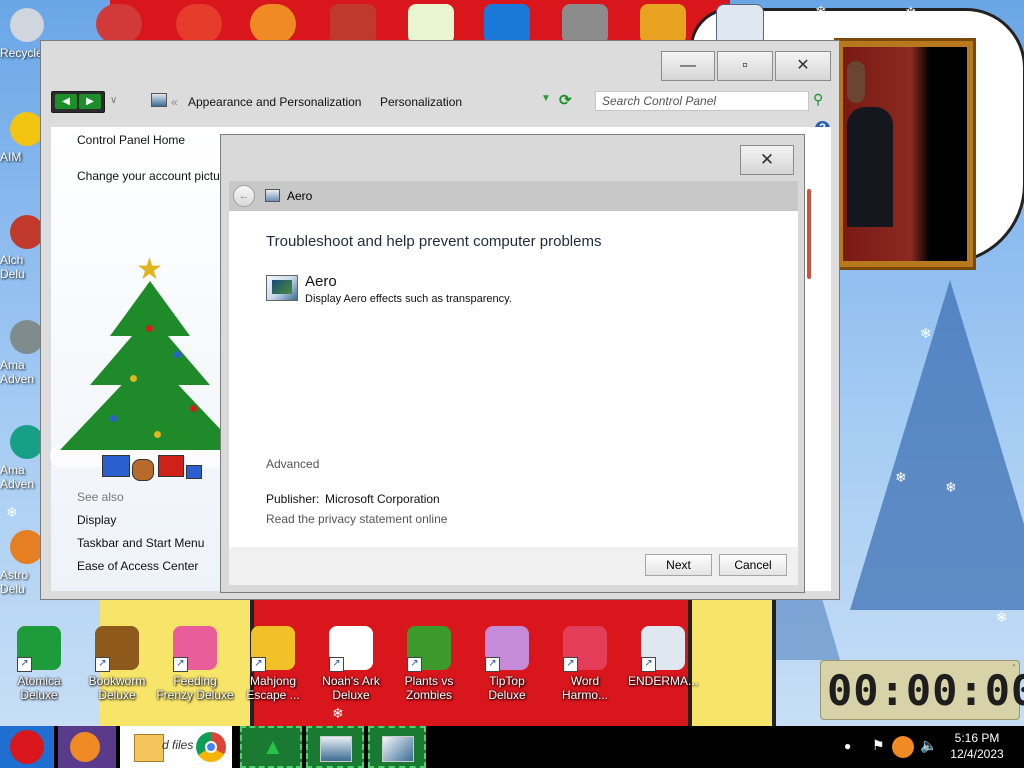 Image resolution: width=1024 pixels, height=768 pixels. Describe the element at coordinates (27, 25) in the screenshot. I see `recycle-bin-icon` at that location.